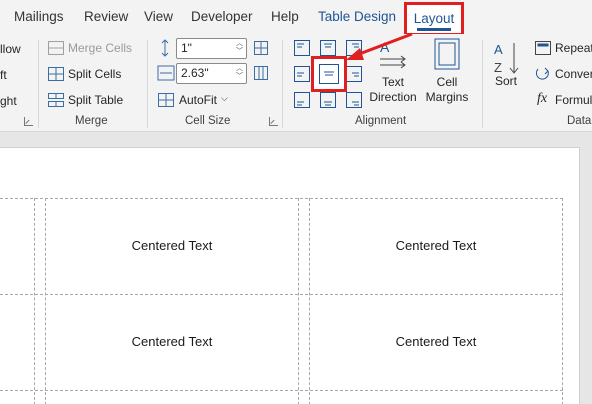 The width and height of the screenshot is (592, 404). I want to click on align-top-left-icon, so click(302, 48).